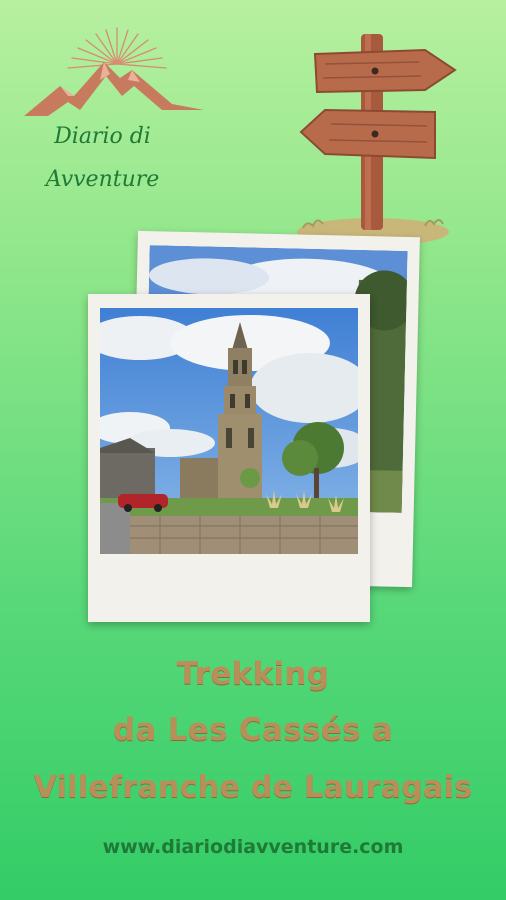 This screenshot has width=506, height=900. Describe the element at coordinates (253, 787) in the screenshot. I see `title-line-3: Villefranche de Lauragais` at that location.